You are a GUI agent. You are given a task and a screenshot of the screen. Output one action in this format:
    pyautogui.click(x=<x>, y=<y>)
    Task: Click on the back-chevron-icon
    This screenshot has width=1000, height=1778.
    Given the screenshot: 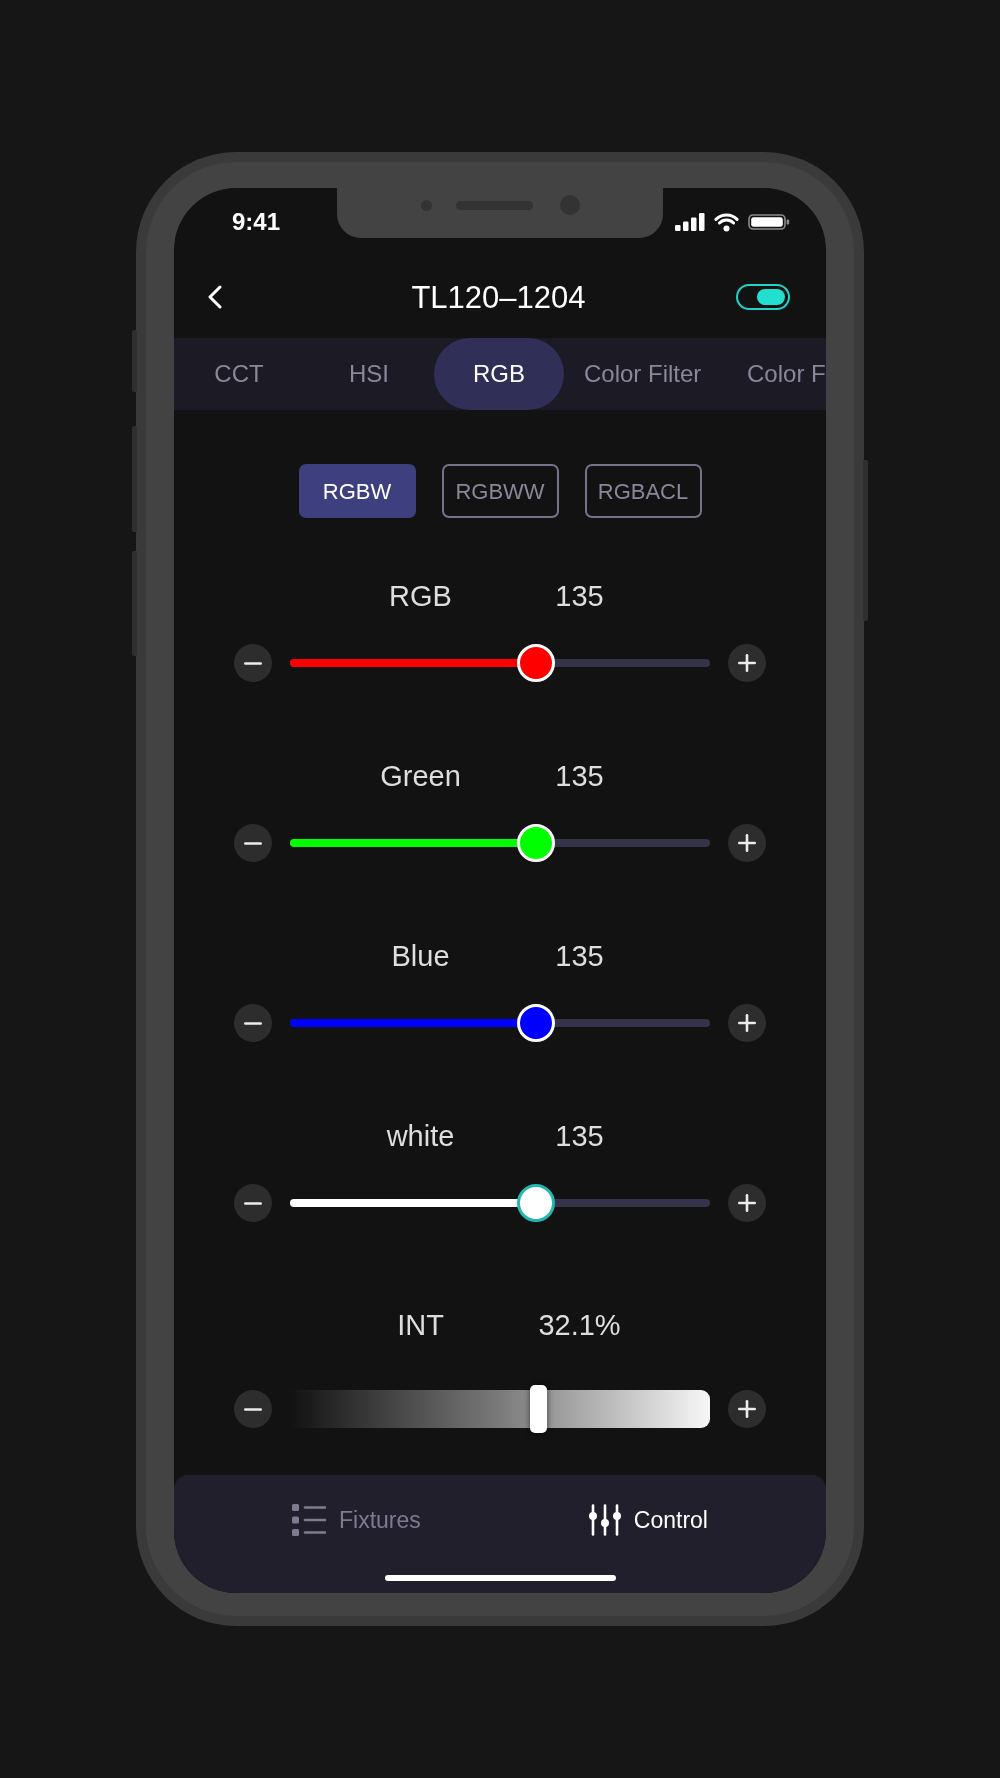 What is the action you would take?
    pyautogui.click(x=214, y=297)
    